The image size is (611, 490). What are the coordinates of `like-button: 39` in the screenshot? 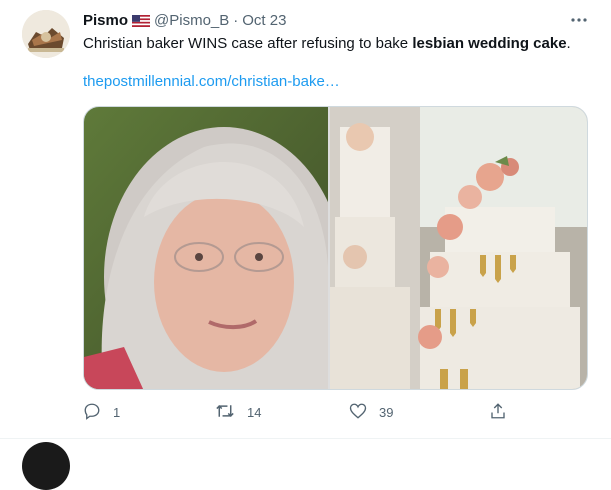 It's located at (371, 412).